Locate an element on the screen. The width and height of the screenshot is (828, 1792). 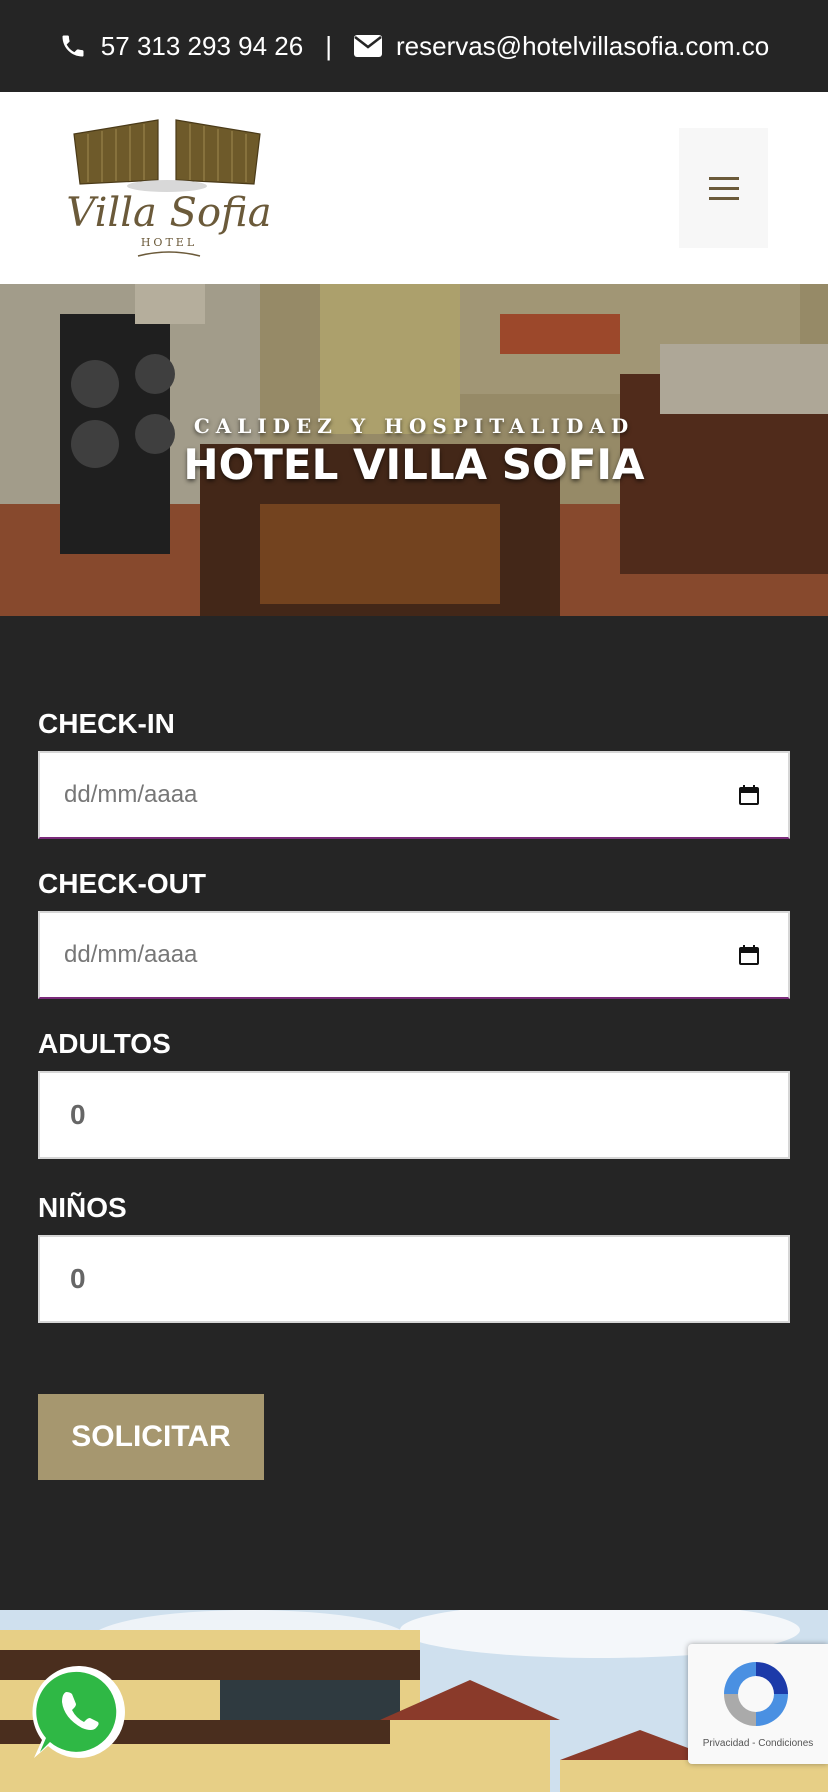
svg-text: Villa Sofia is located at coordinates (168, 213).